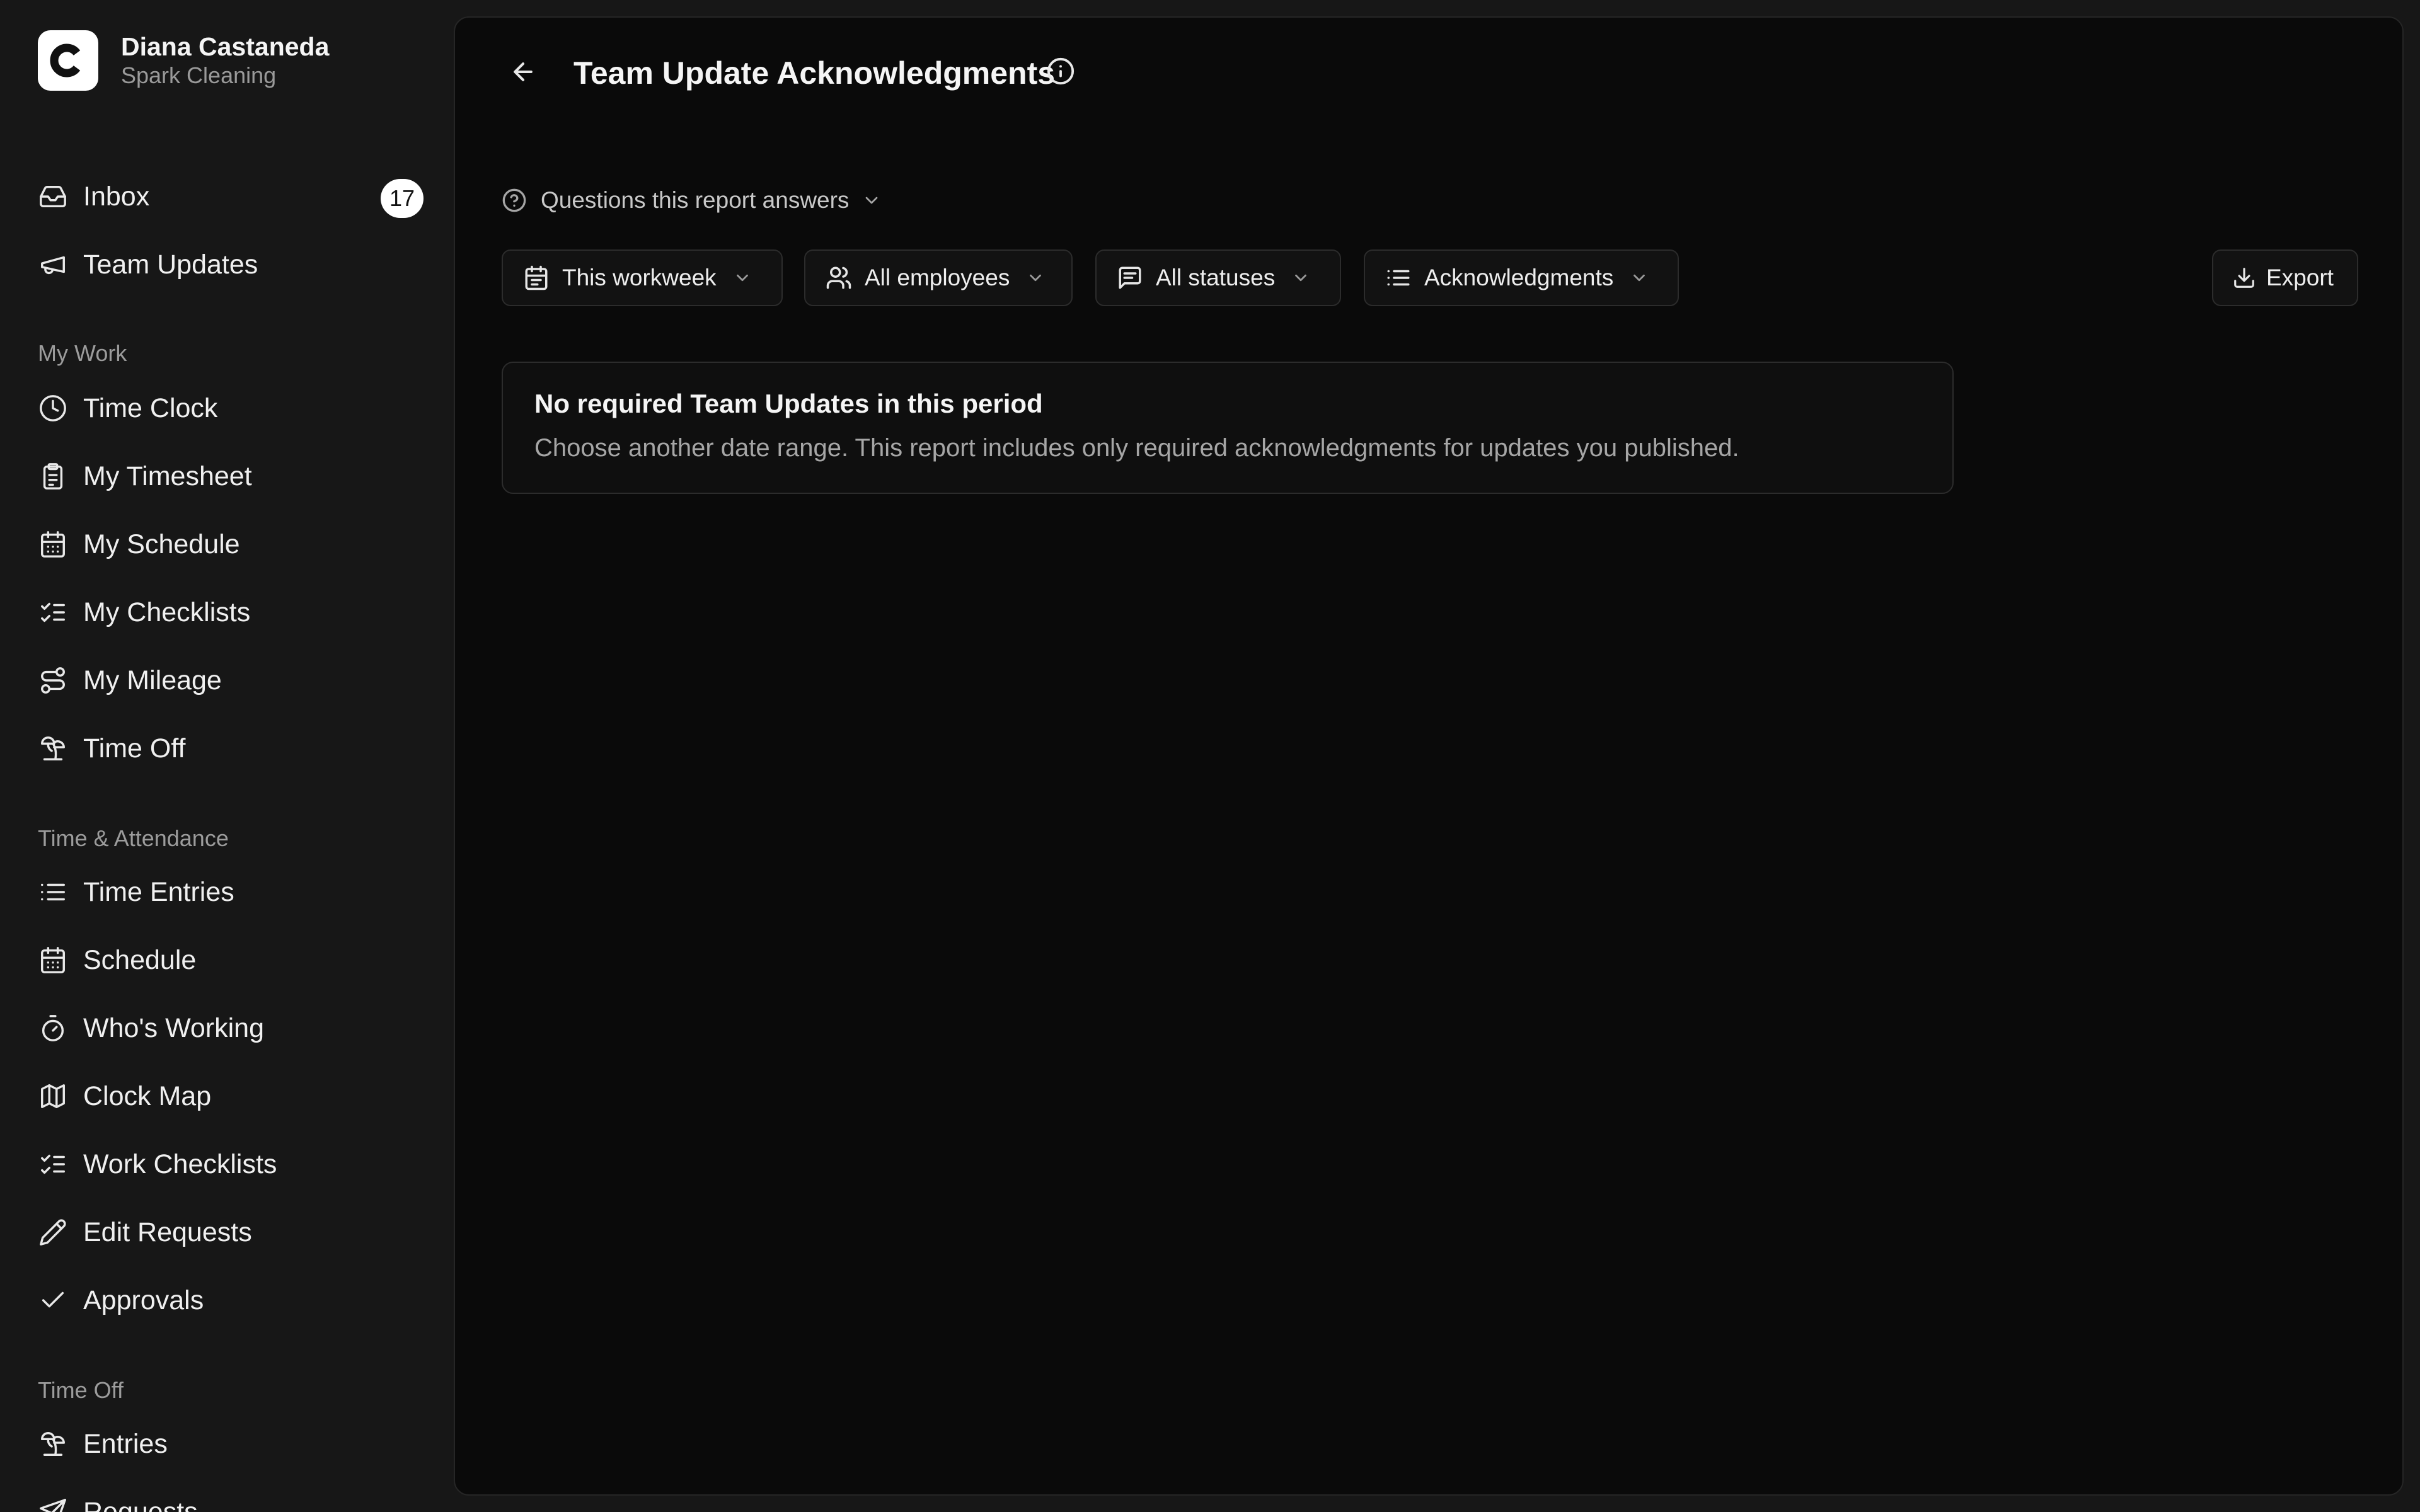 The height and width of the screenshot is (1512, 2420). I want to click on check-icon, so click(53, 1300).